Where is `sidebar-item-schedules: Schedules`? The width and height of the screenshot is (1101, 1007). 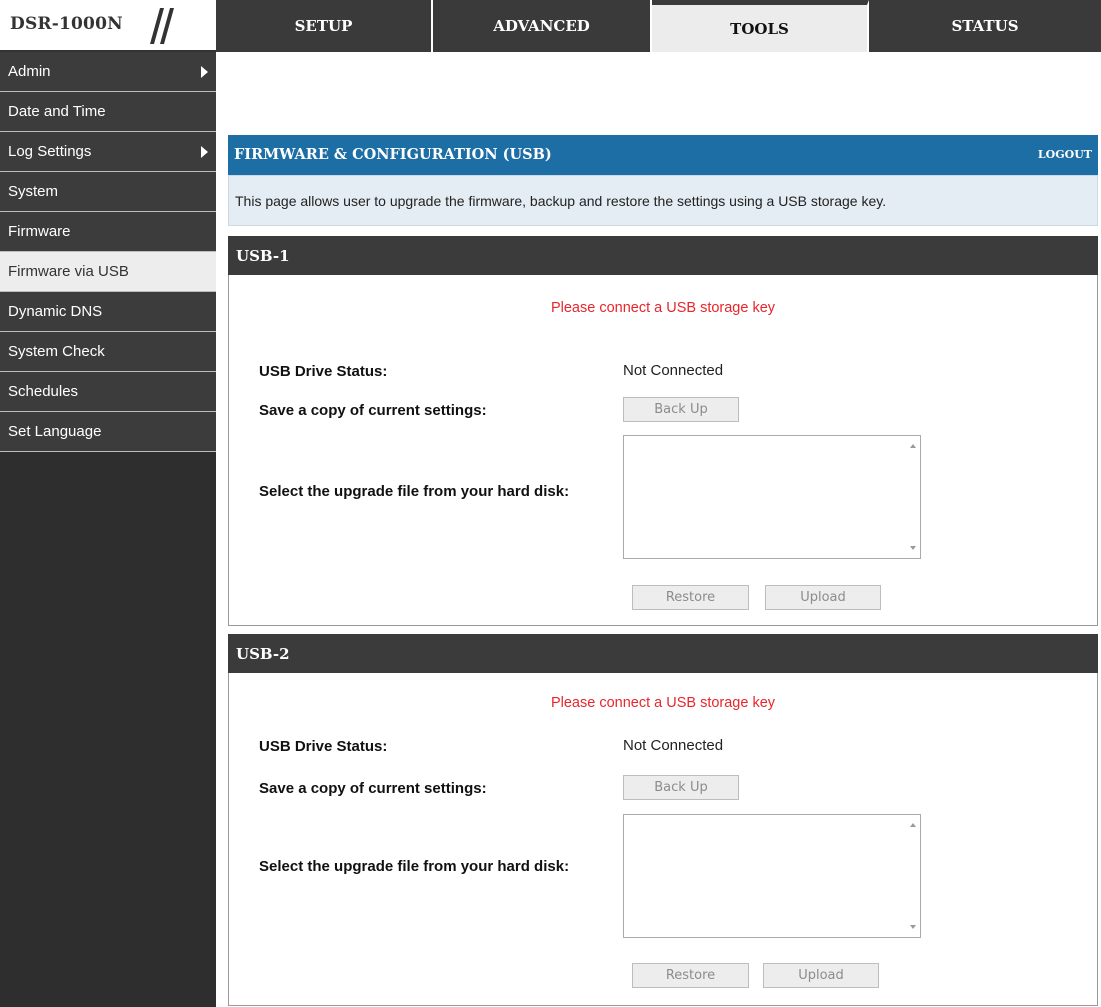
sidebar-item-schedules: Schedules is located at coordinates (108, 392).